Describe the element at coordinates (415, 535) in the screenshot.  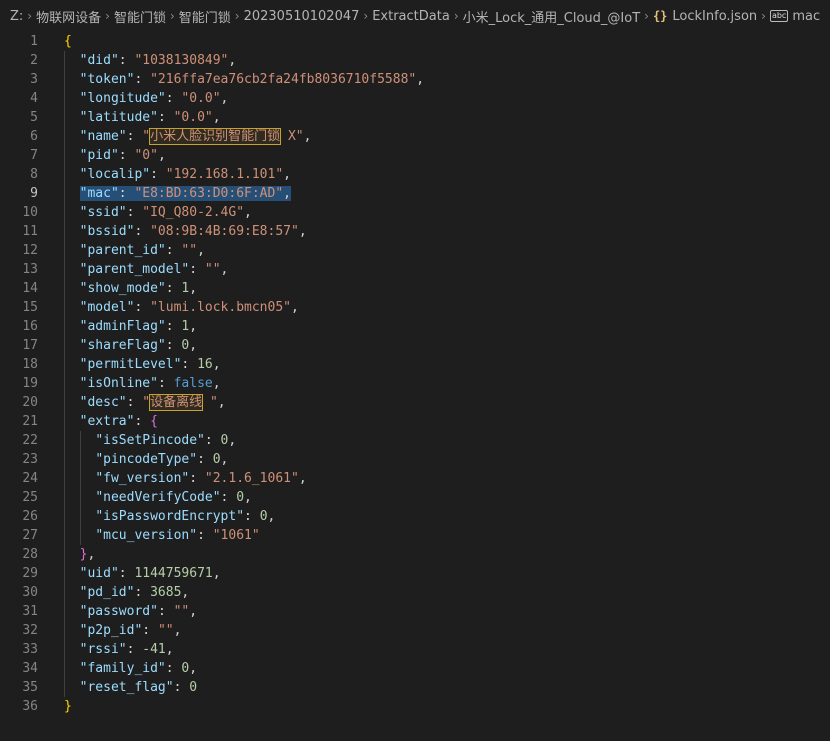
I see `code-line: 27 "mcu_version": "1061"` at that location.